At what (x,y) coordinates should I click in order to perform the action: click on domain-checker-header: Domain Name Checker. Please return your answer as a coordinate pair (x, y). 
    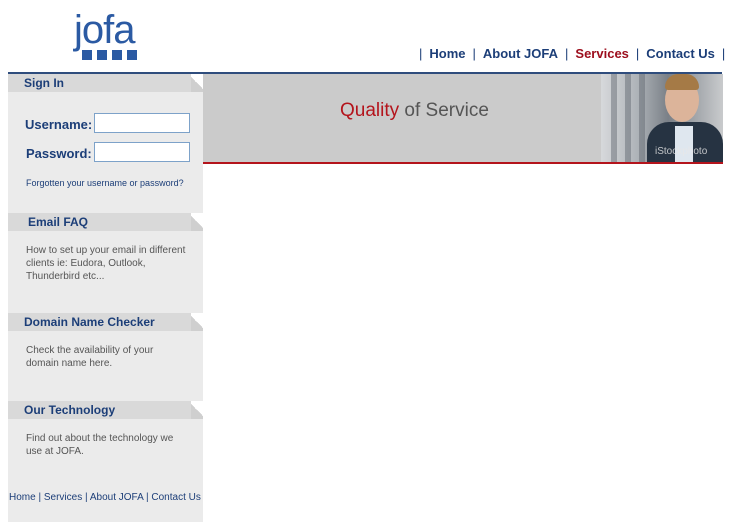
    Looking at the image, I should click on (105, 322).